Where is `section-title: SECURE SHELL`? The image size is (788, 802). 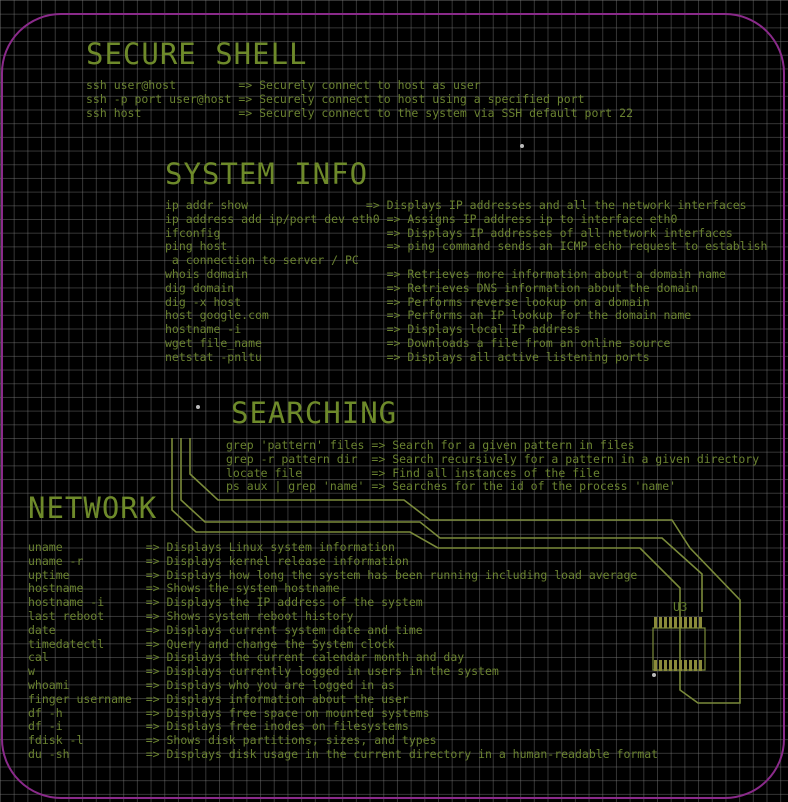
section-title: SECURE SHELL is located at coordinates (197, 54).